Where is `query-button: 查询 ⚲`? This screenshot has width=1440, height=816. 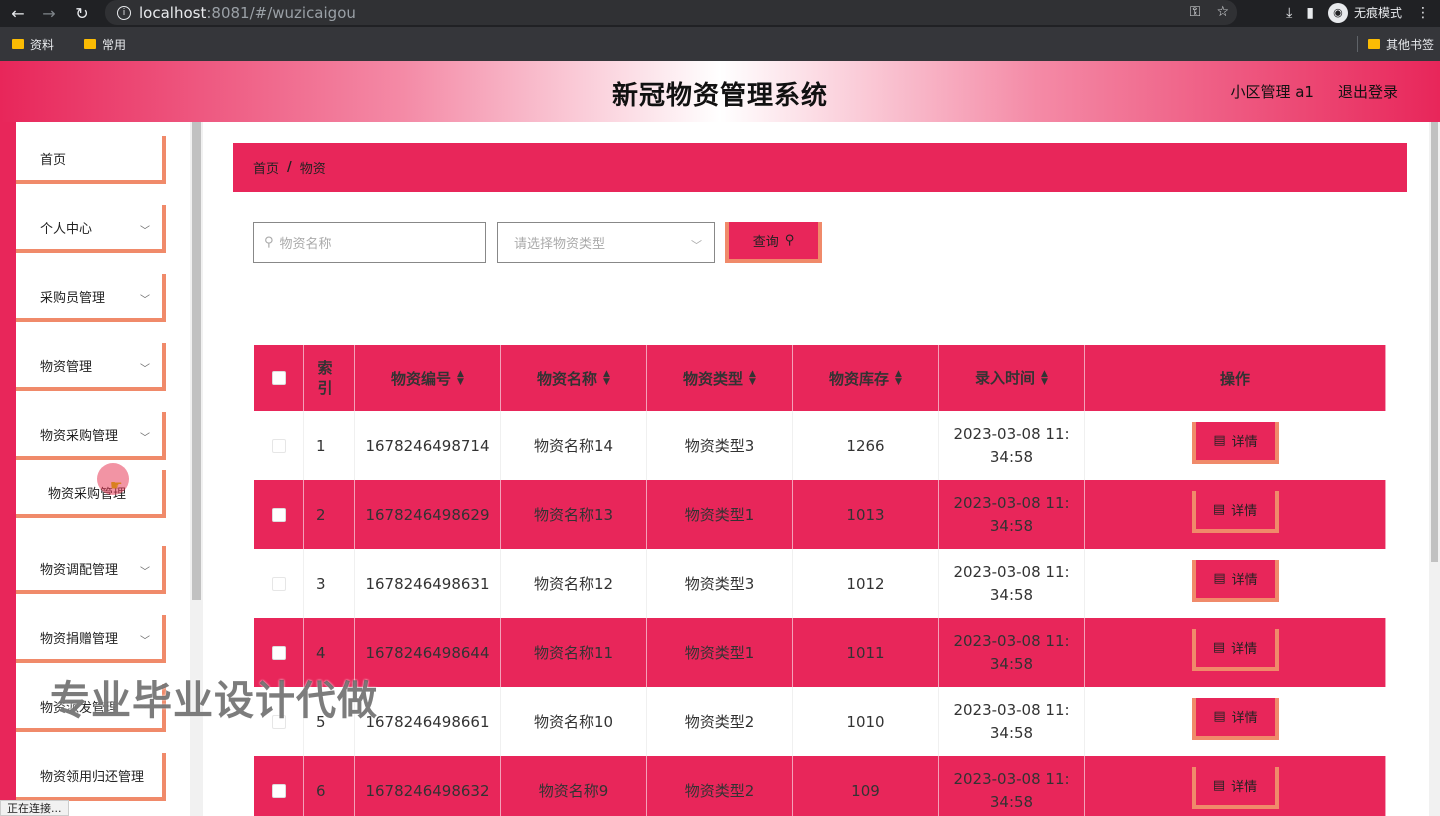
query-button: 查询 ⚲ is located at coordinates (773, 242).